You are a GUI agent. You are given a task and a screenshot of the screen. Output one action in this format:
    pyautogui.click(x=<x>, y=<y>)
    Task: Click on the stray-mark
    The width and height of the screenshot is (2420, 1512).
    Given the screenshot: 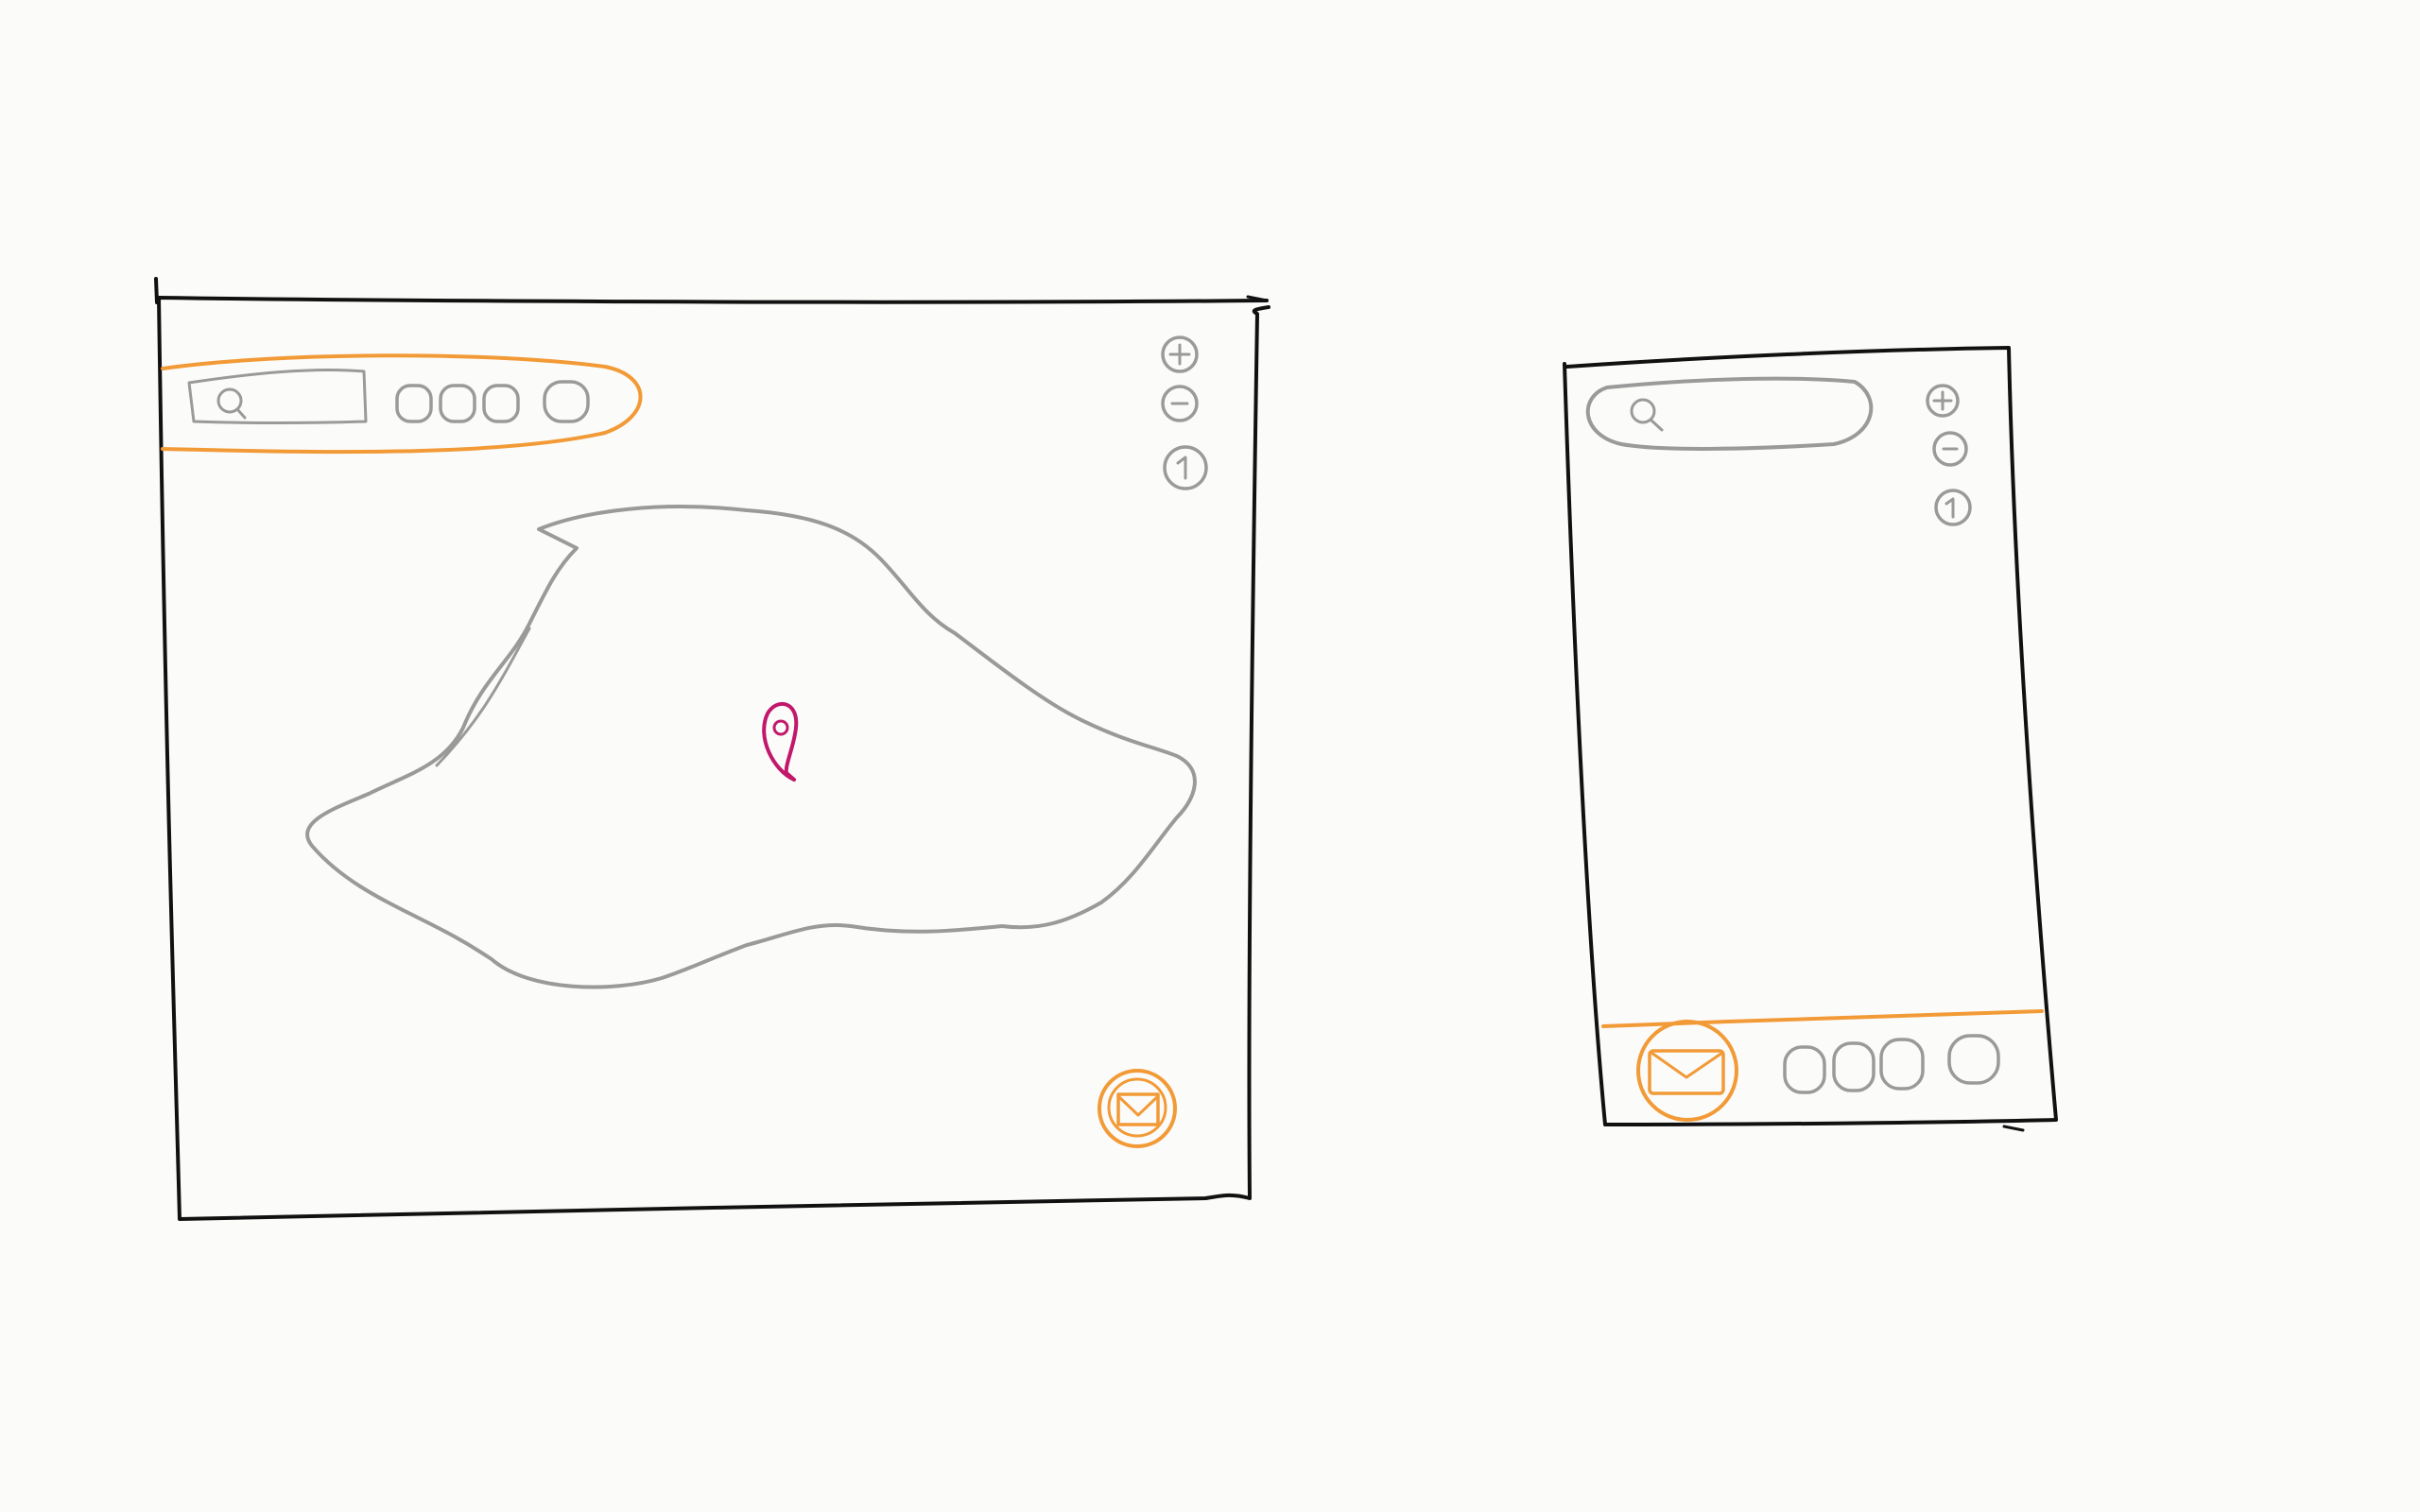 What is the action you would take?
    pyautogui.click(x=1645, y=811)
    